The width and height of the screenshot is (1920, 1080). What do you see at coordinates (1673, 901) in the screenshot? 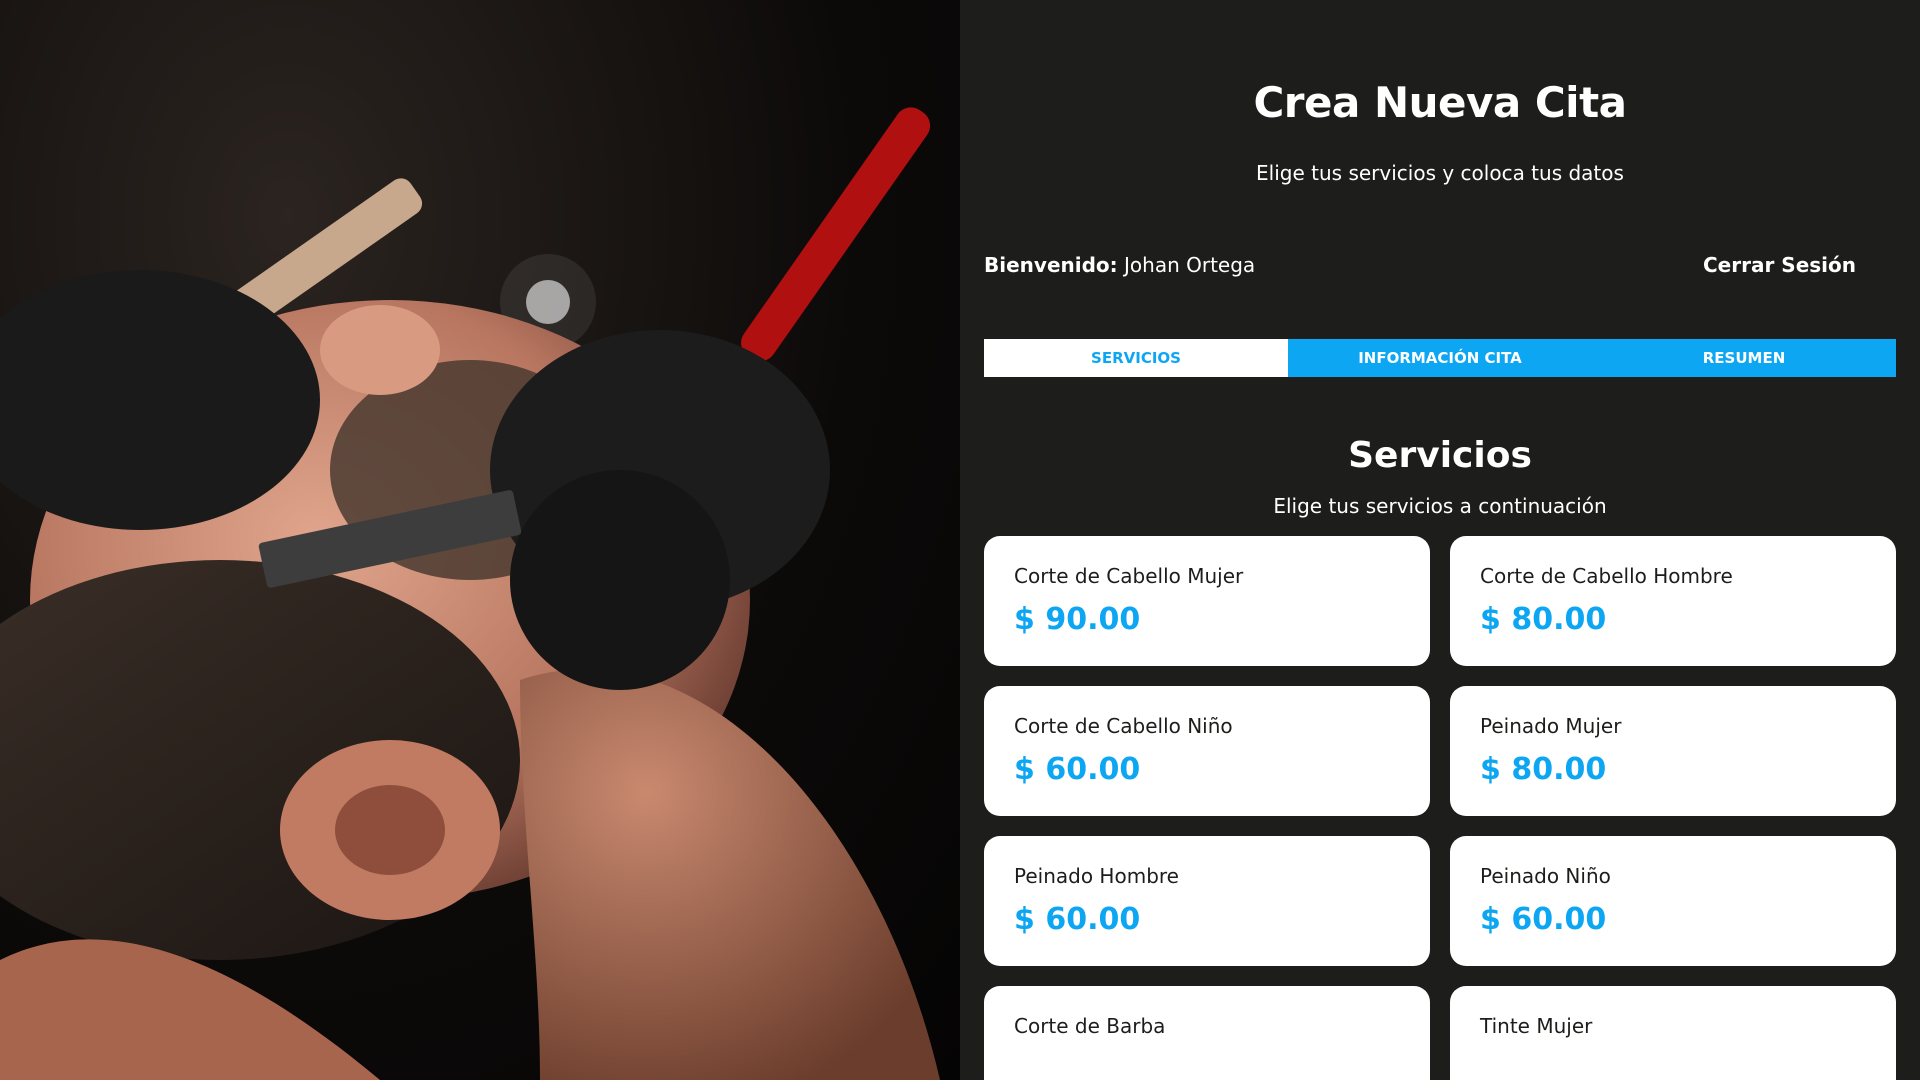
I see `service-card: Peinado Niño $ 60.00` at bounding box center [1673, 901].